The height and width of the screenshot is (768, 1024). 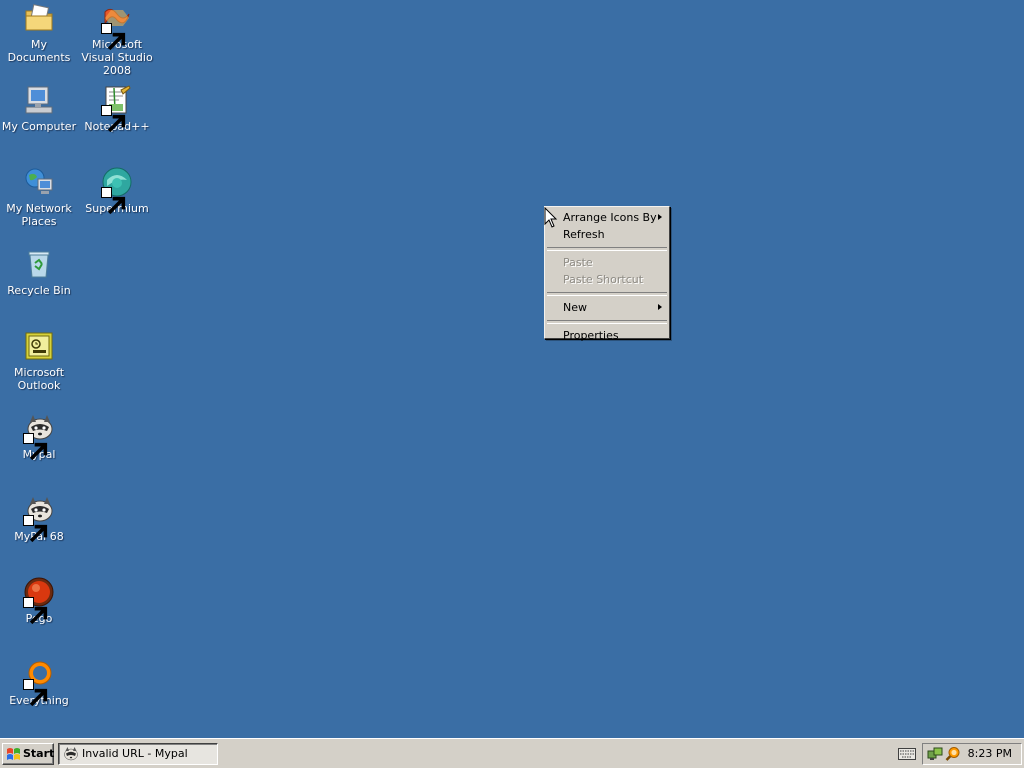 I want to click on menu-item-label: Paste, so click(x=578, y=262).